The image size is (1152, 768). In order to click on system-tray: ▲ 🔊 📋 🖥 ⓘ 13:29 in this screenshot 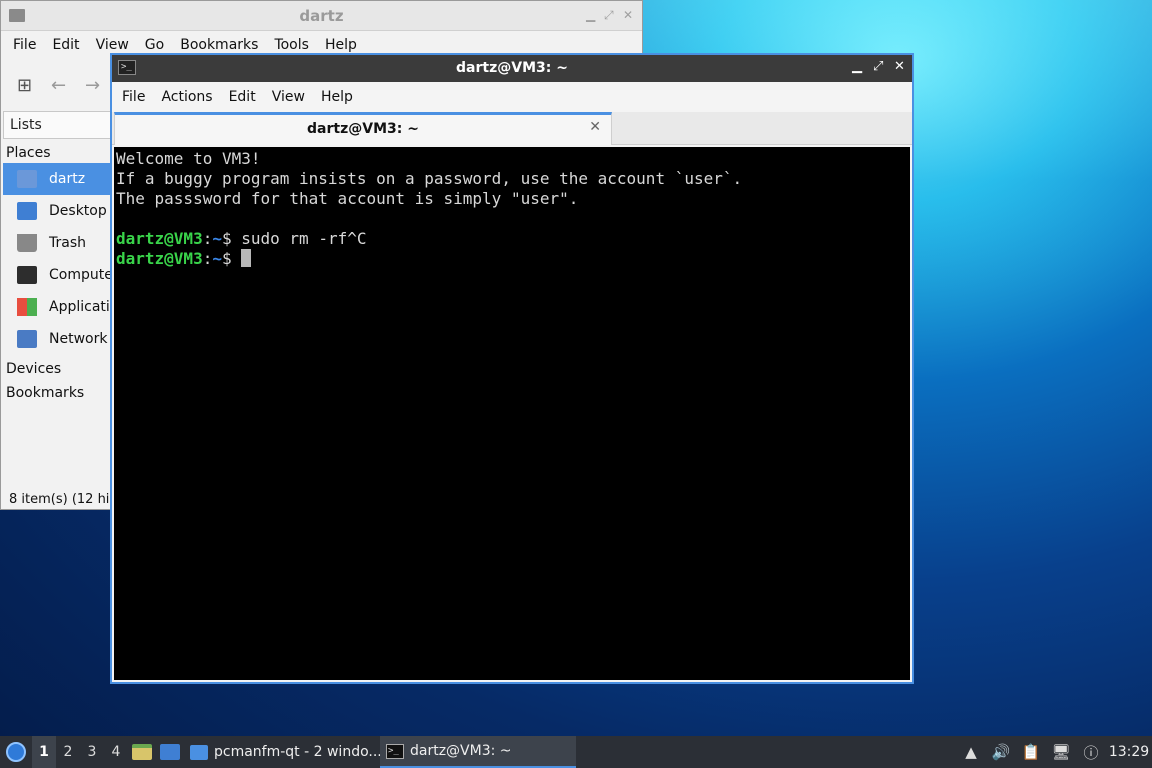, I will do `click(1054, 752)`.